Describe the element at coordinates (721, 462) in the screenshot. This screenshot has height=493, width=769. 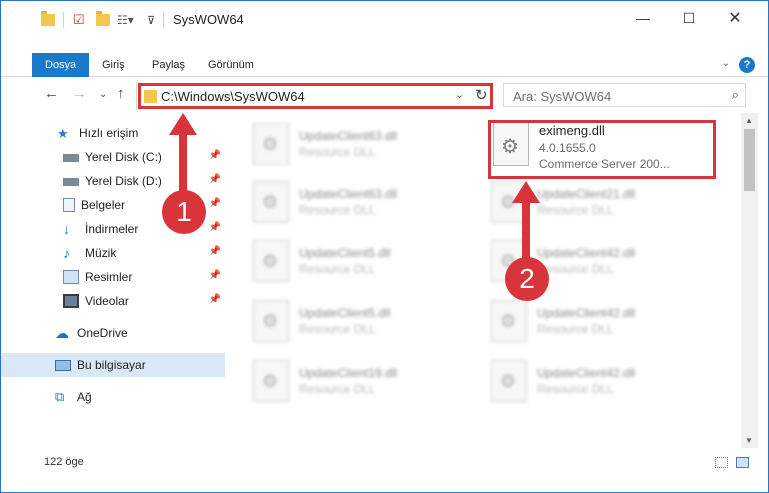
I see `details-view-icon` at that location.